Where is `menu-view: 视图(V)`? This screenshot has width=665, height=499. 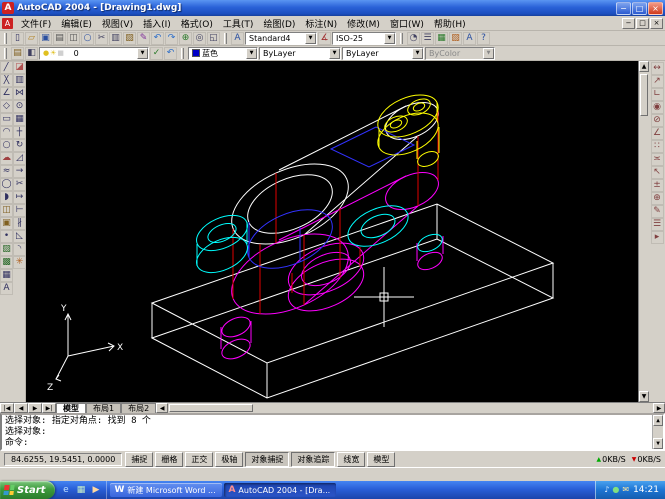 menu-view: 视图(V) is located at coordinates (117, 23).